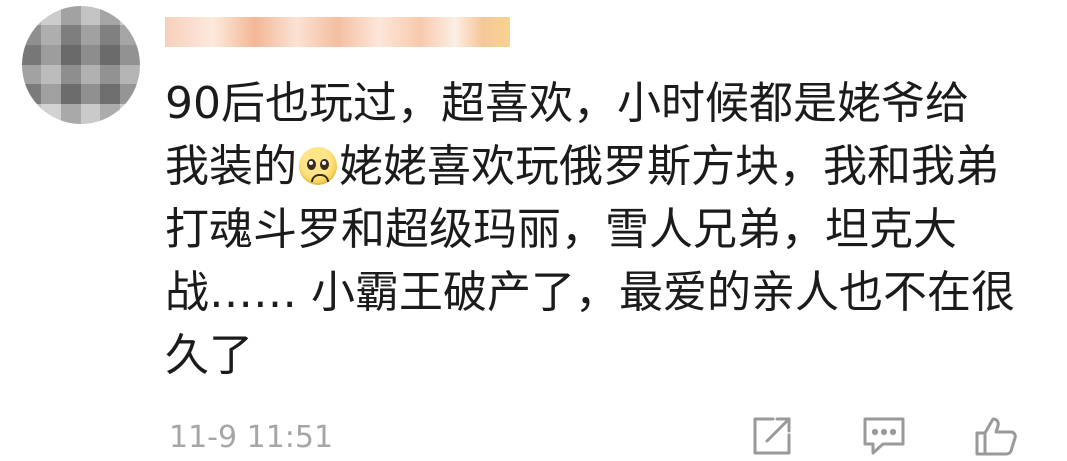  What do you see at coordinates (884, 436) in the screenshot?
I see `reply-icon` at bounding box center [884, 436].